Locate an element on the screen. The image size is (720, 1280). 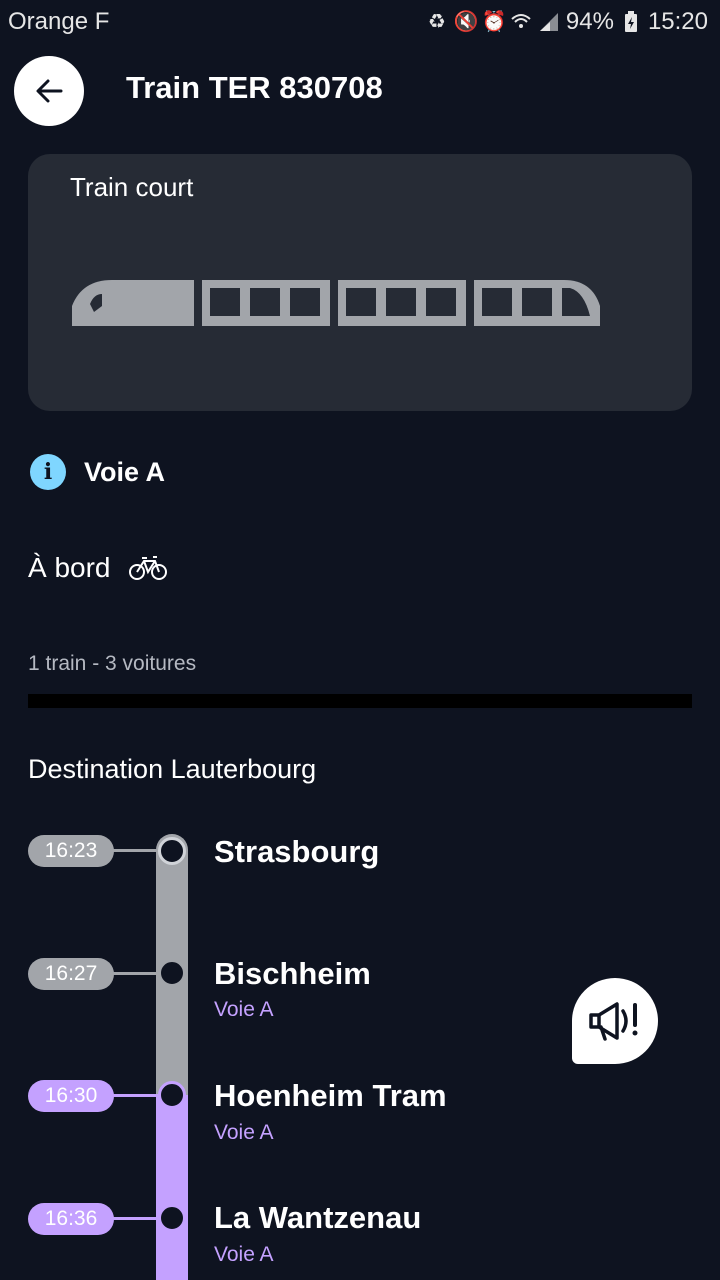
stop-name: La Wantzenau is located at coordinates (317, 1218).